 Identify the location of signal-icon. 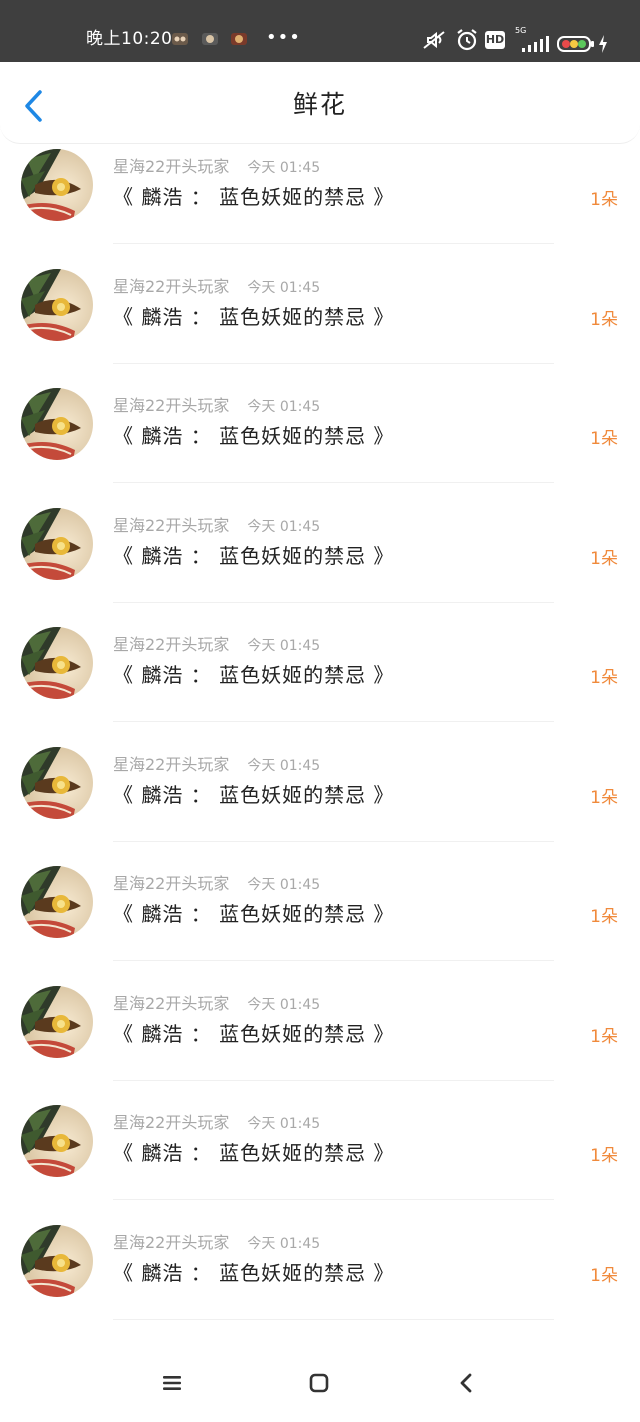
(535, 44).